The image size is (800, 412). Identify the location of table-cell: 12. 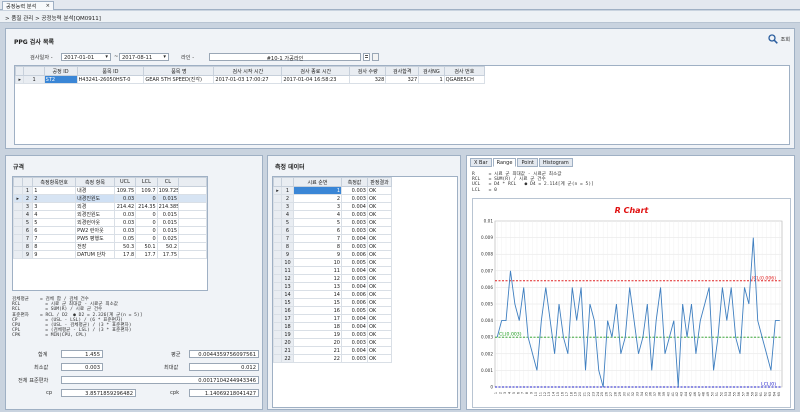
(317, 278).